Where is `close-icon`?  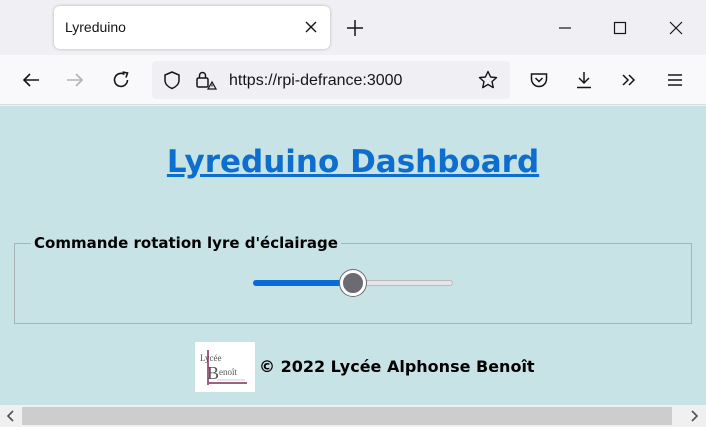 close-icon is located at coordinates (311, 27).